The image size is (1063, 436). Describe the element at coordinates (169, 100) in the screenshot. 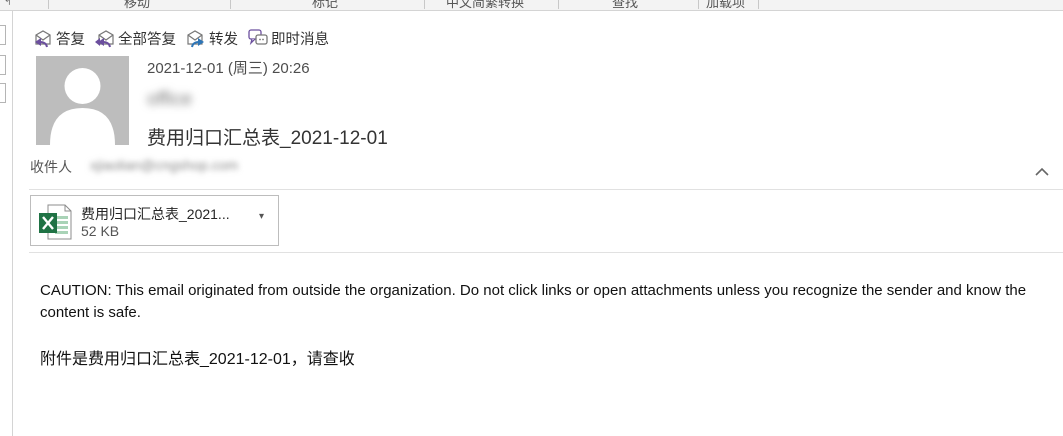

I see `sender-name: office` at that location.